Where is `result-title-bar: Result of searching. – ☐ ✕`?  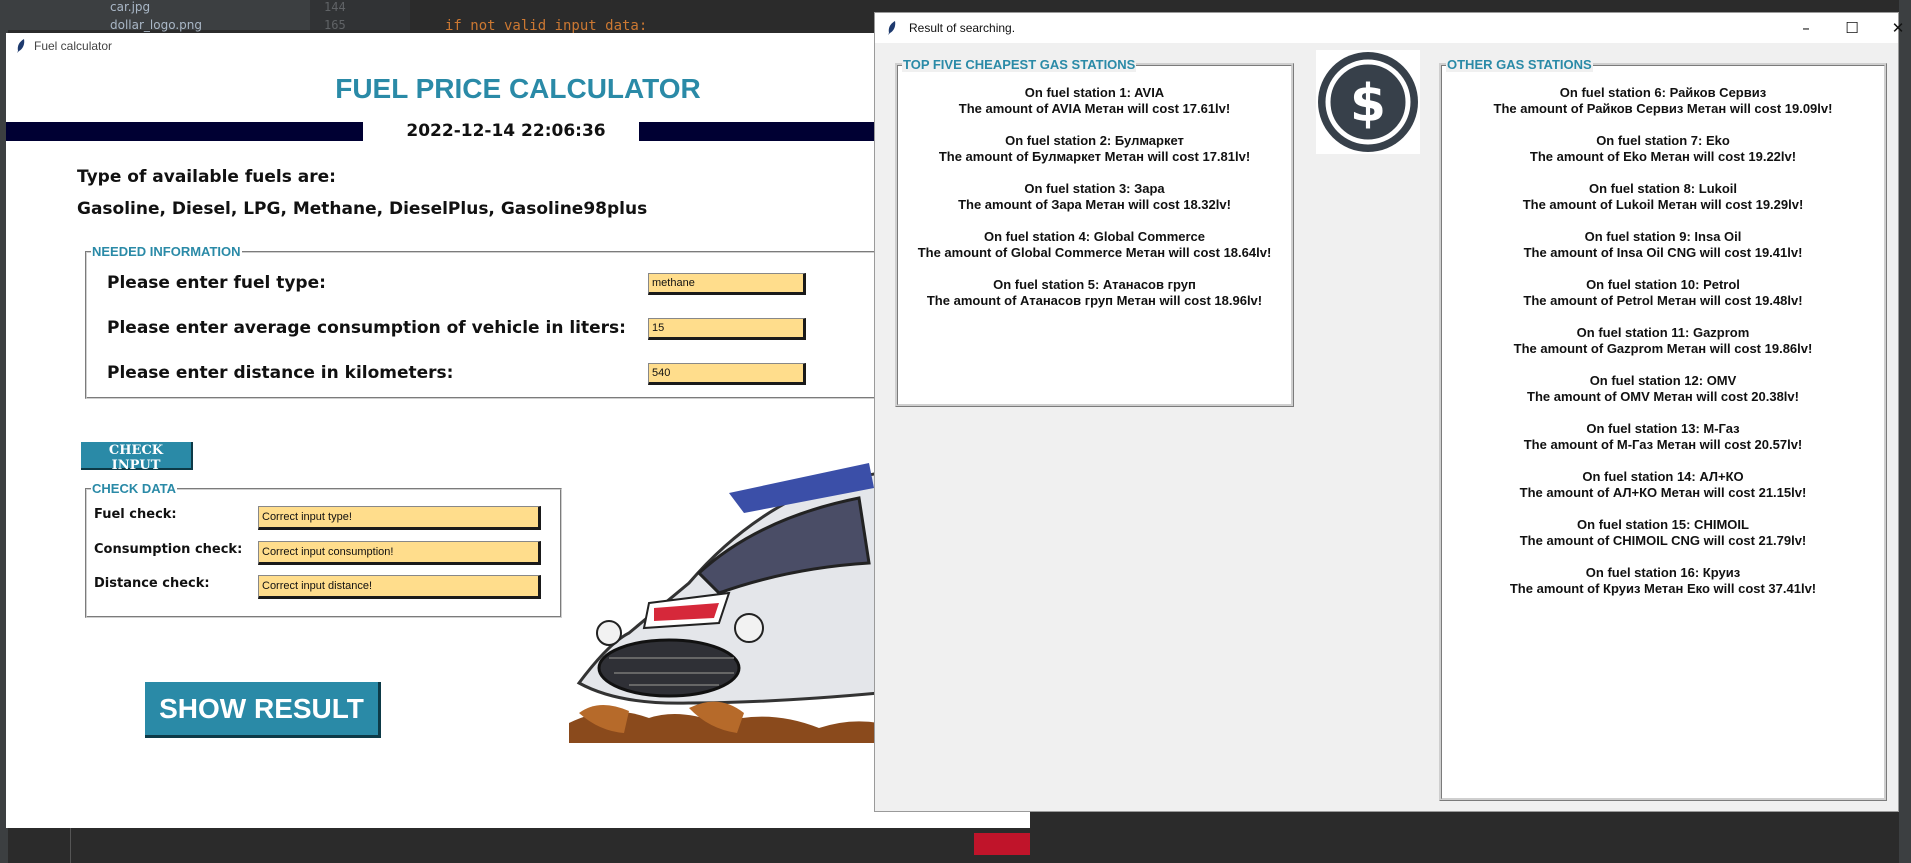 result-title-bar: Result of searching. – ☐ ✕ is located at coordinates (1389, 28).